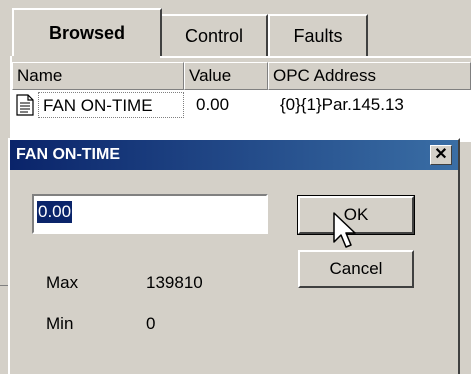 The image size is (471, 374). I want to click on close-icon: ✕, so click(441, 154).